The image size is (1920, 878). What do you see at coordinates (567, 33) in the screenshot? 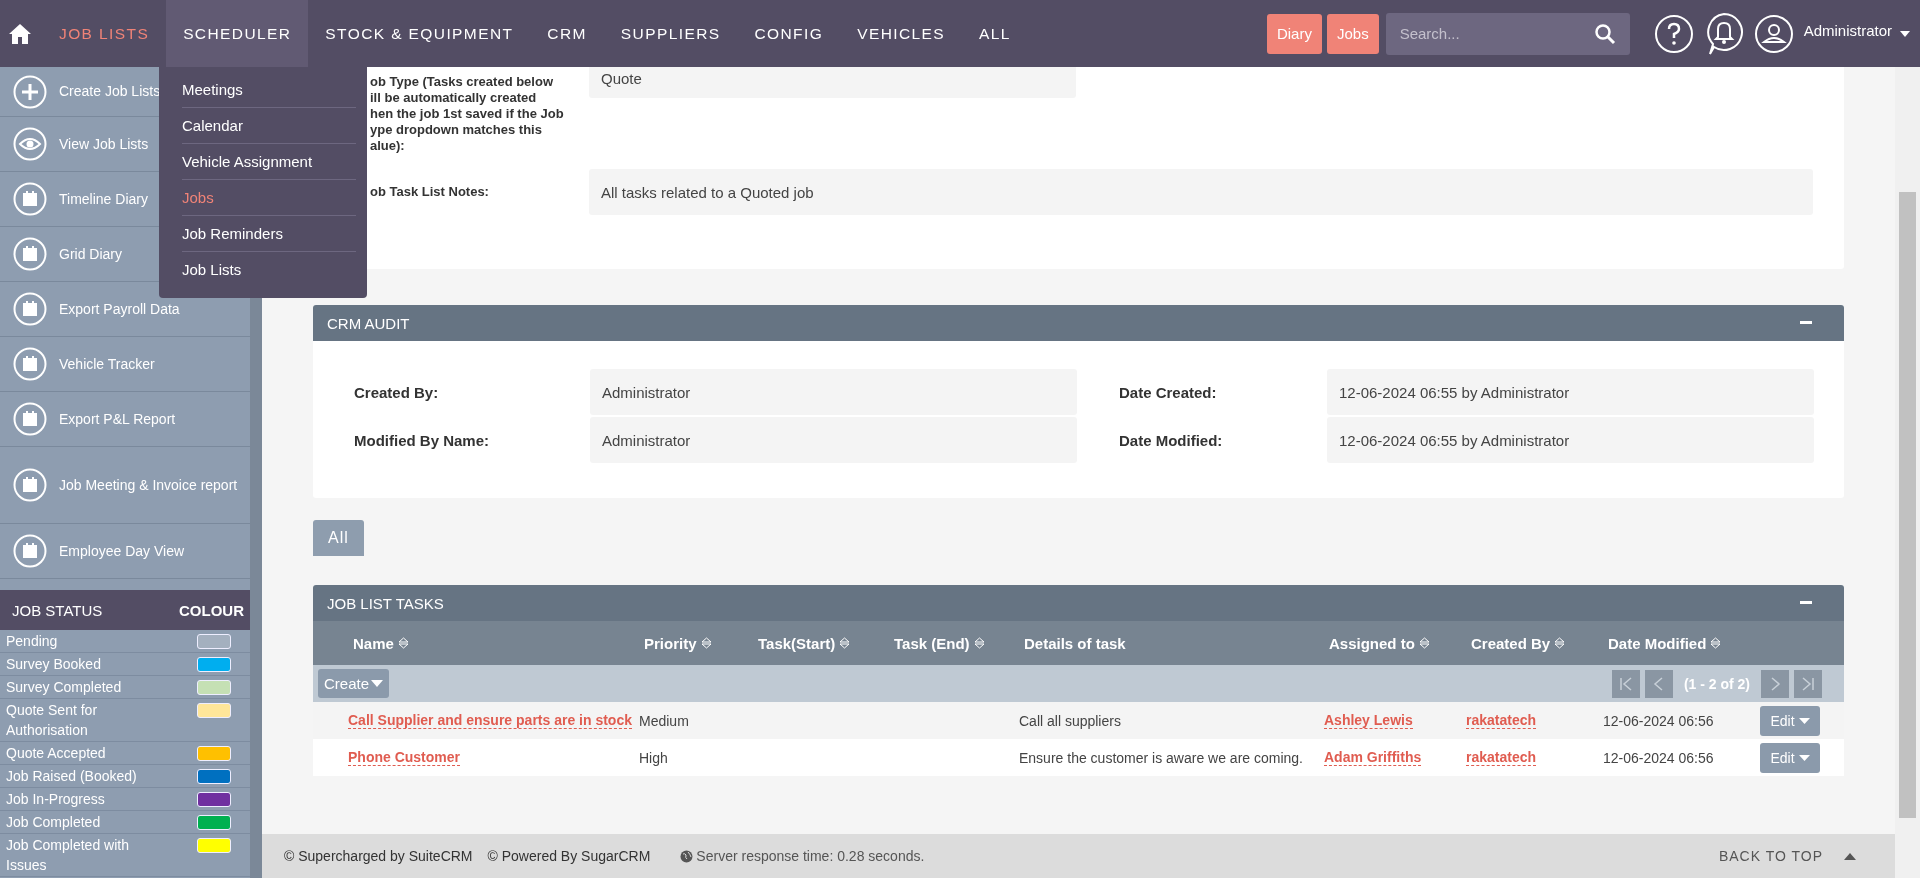
I see `nav-menu-item: CRM` at bounding box center [567, 33].